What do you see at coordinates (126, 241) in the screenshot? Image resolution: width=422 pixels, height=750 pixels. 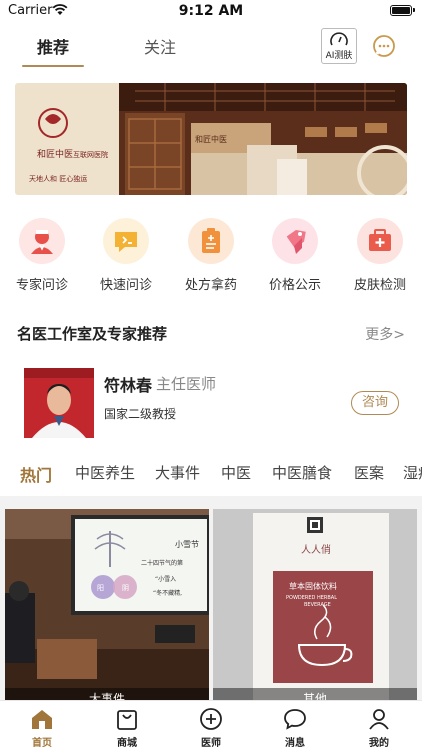 I see `quick-chat-icon` at bounding box center [126, 241].